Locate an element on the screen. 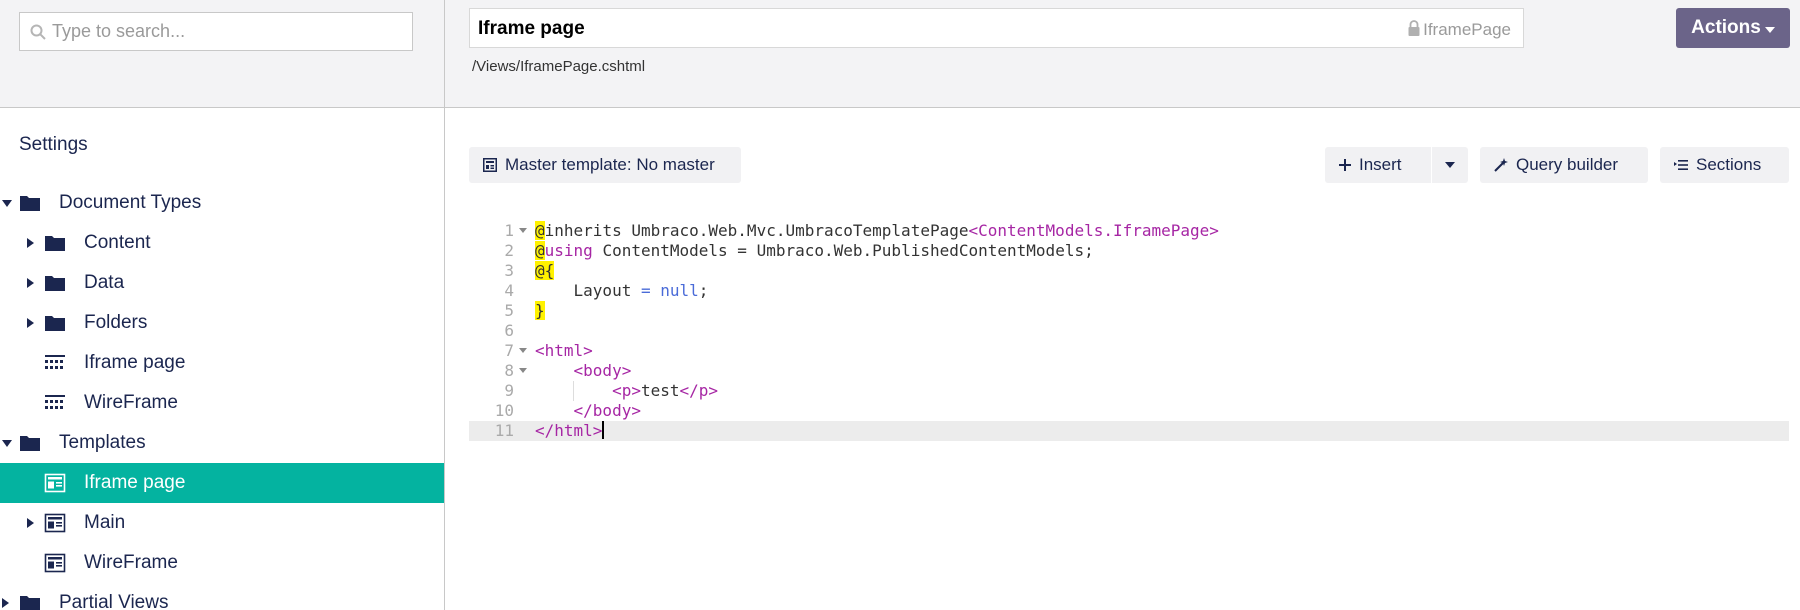 Image resolution: width=1800 pixels, height=610 pixels. master-template-label: Master template: No master is located at coordinates (610, 164).